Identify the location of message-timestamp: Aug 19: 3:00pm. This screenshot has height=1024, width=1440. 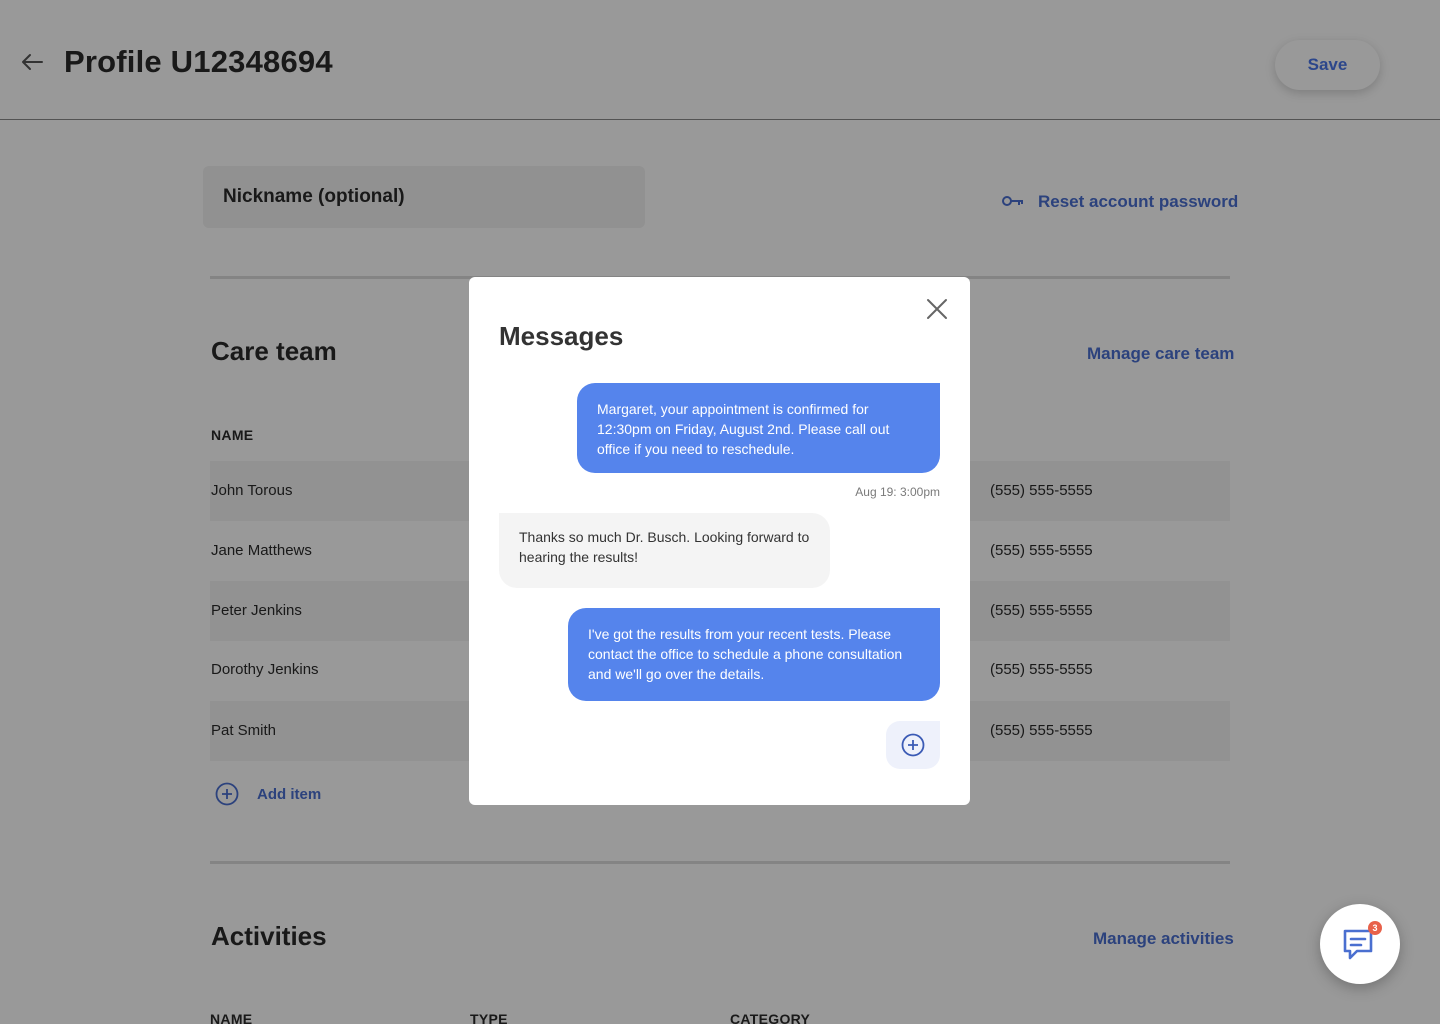
(897, 492).